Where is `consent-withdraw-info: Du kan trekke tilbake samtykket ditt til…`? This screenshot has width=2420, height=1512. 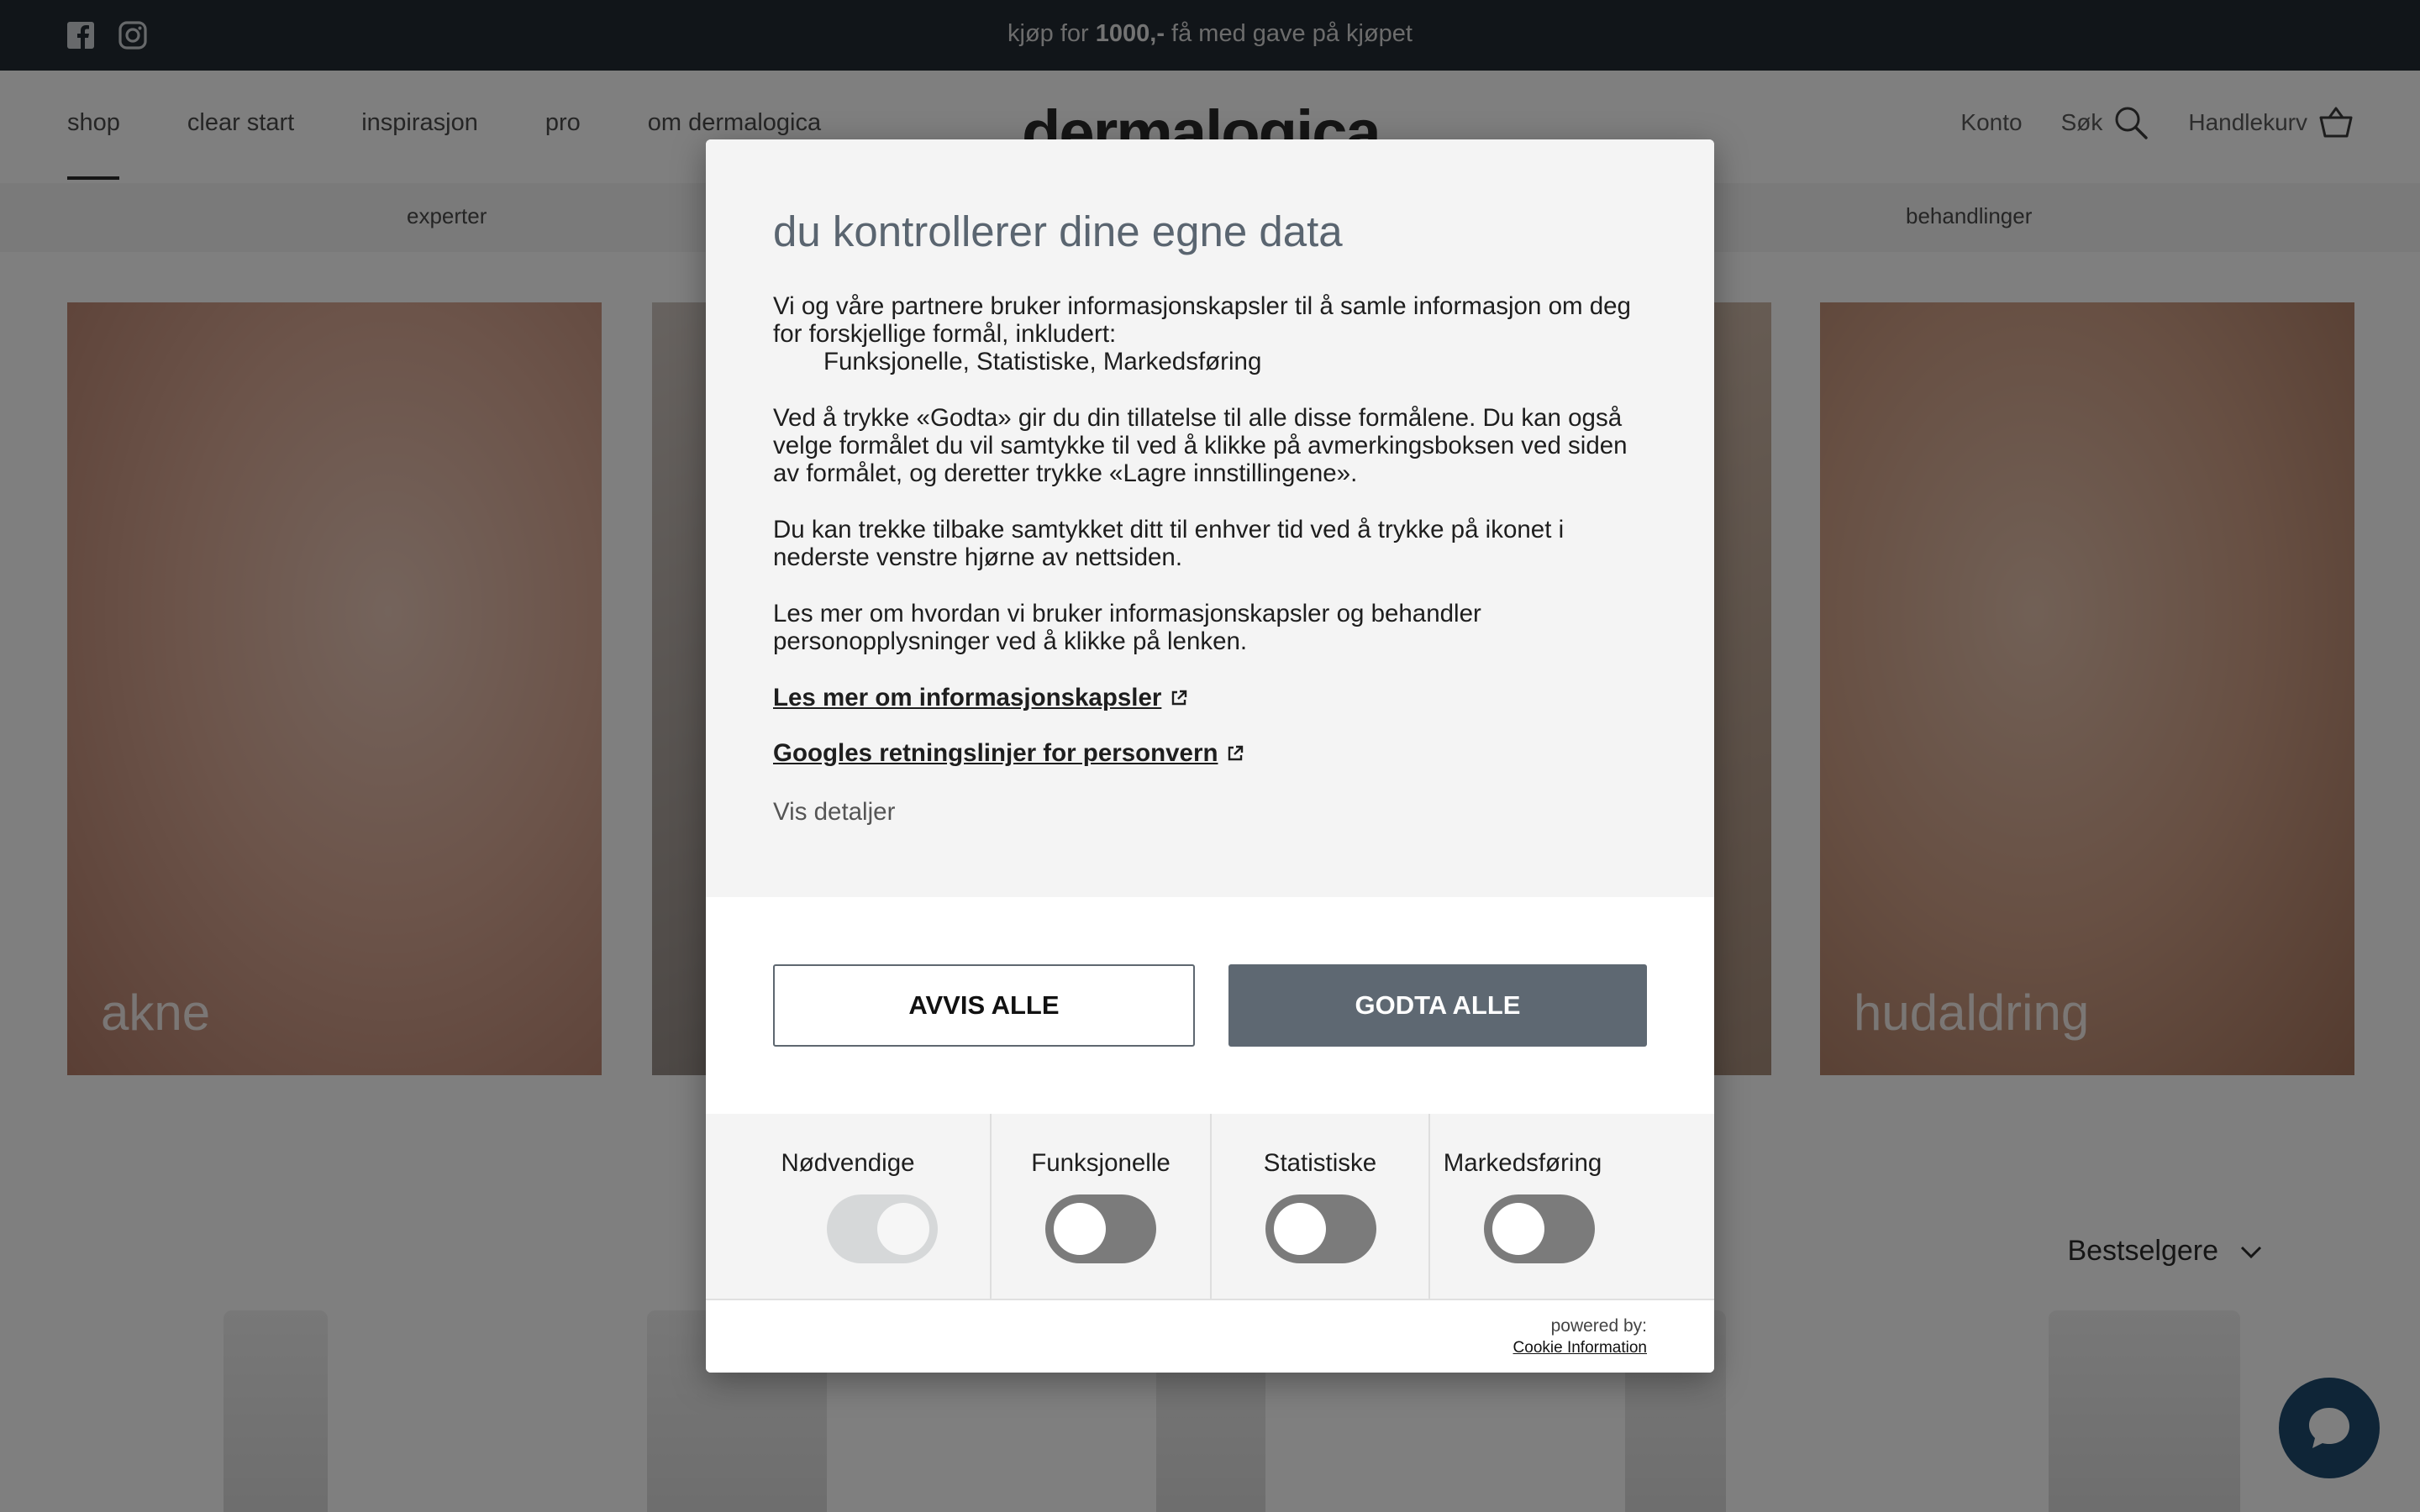
consent-withdraw-info: Du kan trekke tilbake samtykket ditt til… is located at coordinates (1169, 543).